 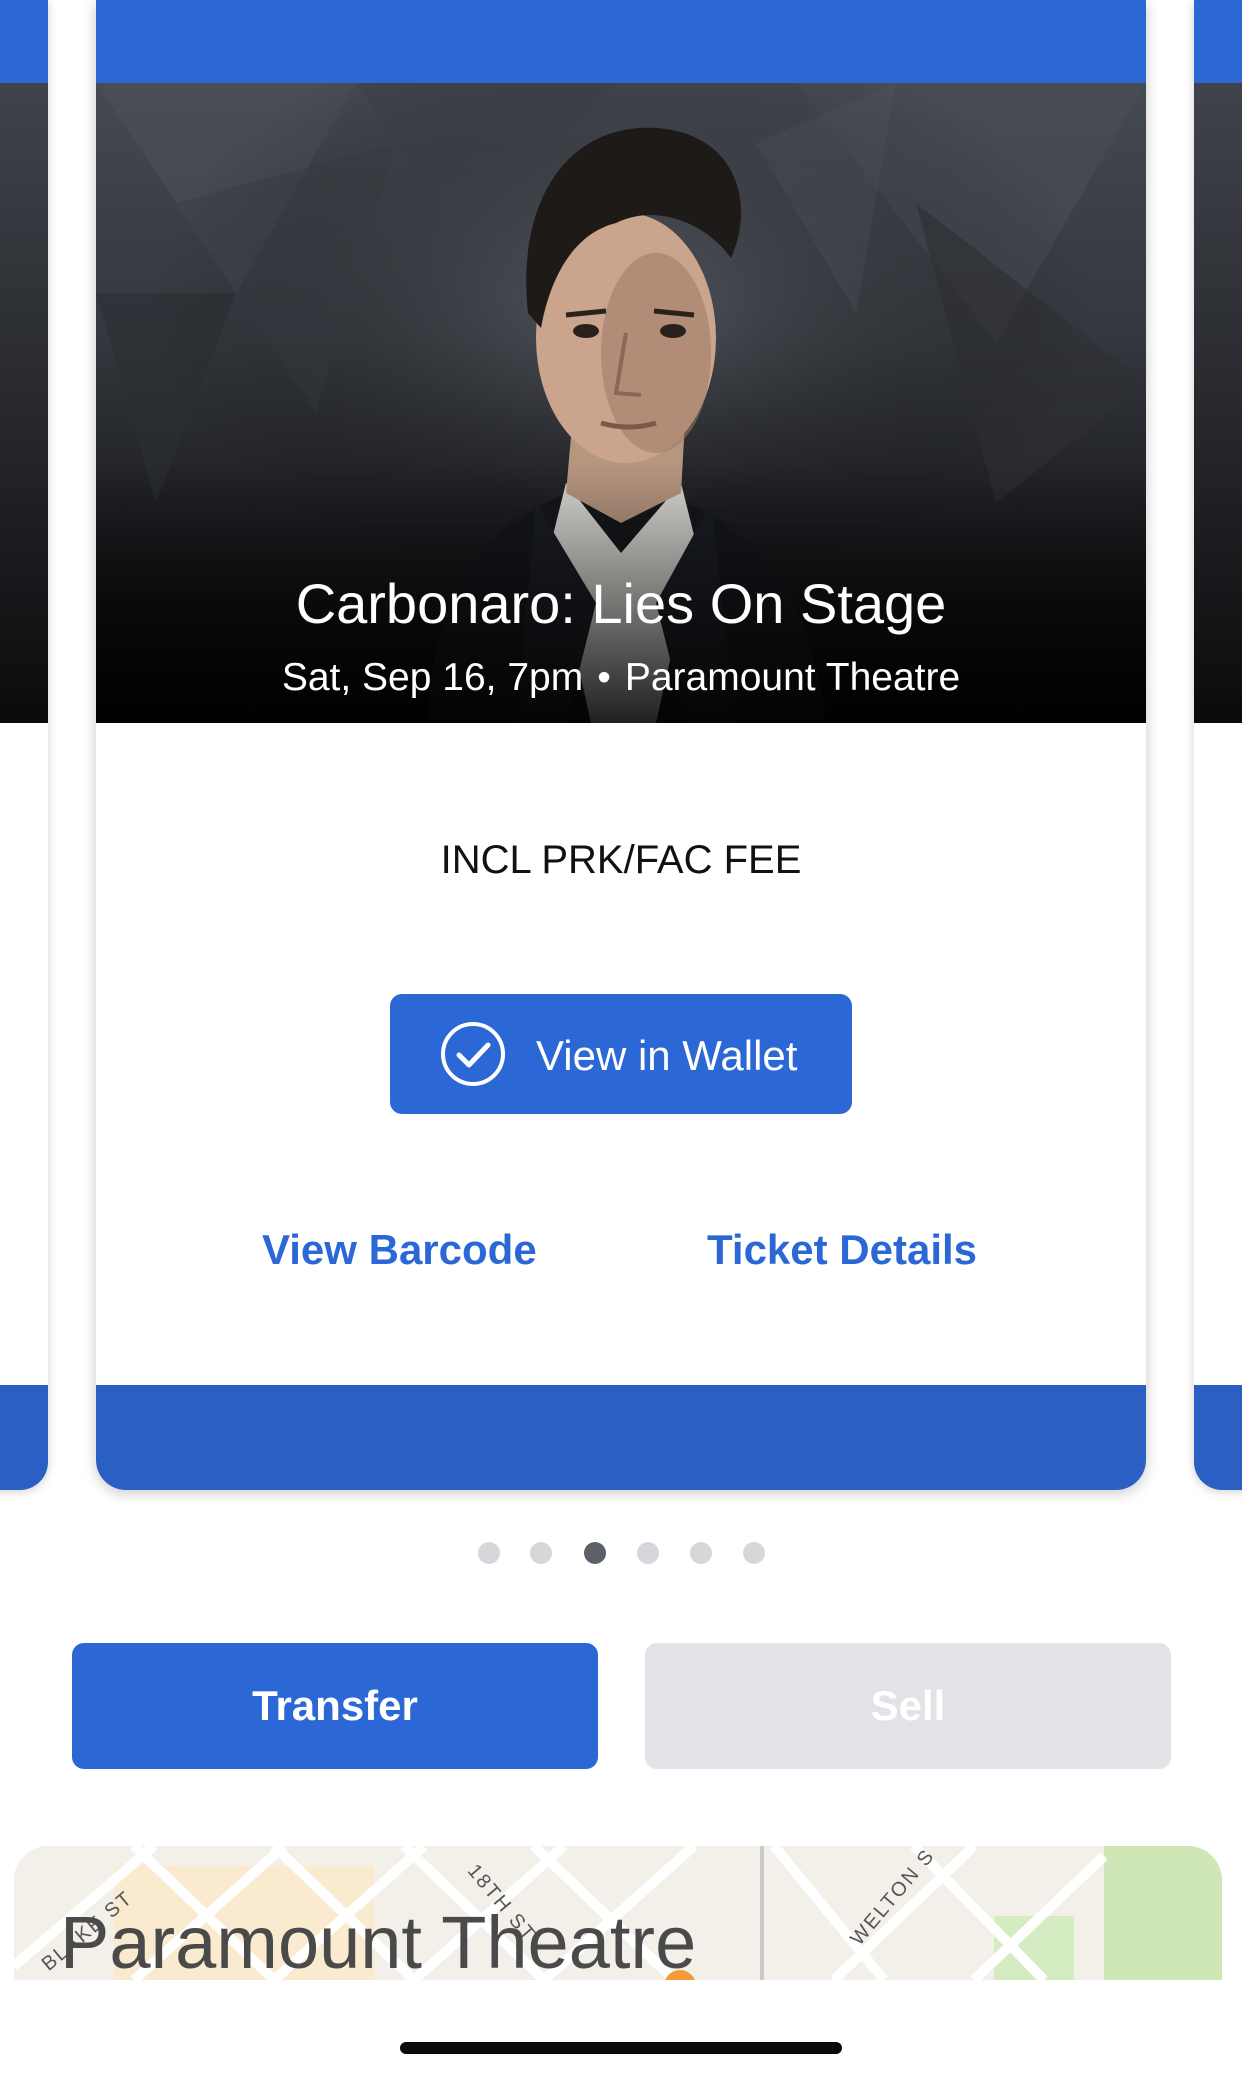 I want to click on fee-note: INCL PRK/FAC FEE, so click(x=621, y=860).